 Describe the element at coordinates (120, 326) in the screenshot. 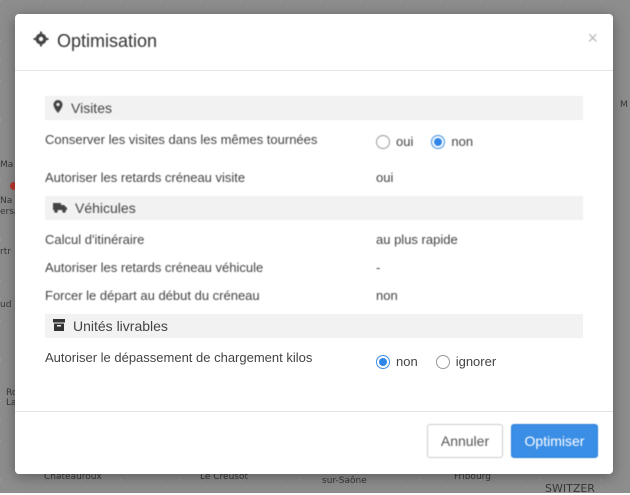

I see `section-title: Unités livrables` at that location.